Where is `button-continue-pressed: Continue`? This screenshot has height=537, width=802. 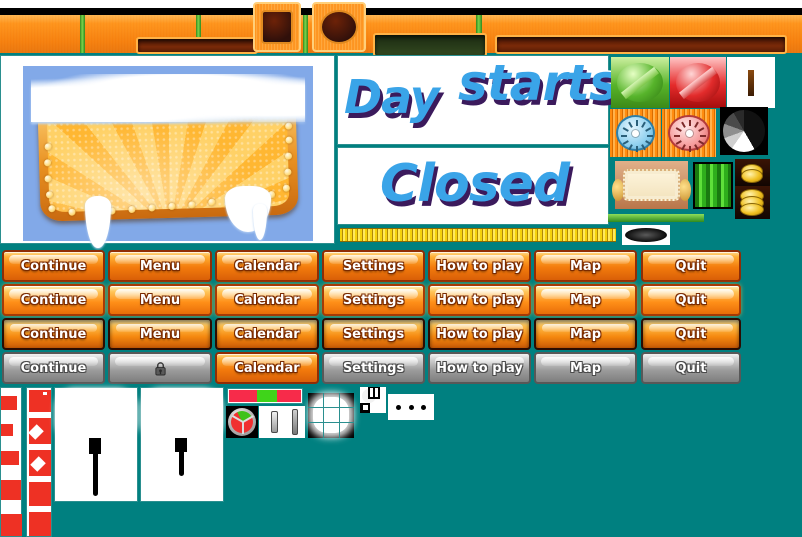
button-continue-pressed: Continue is located at coordinates (53, 334).